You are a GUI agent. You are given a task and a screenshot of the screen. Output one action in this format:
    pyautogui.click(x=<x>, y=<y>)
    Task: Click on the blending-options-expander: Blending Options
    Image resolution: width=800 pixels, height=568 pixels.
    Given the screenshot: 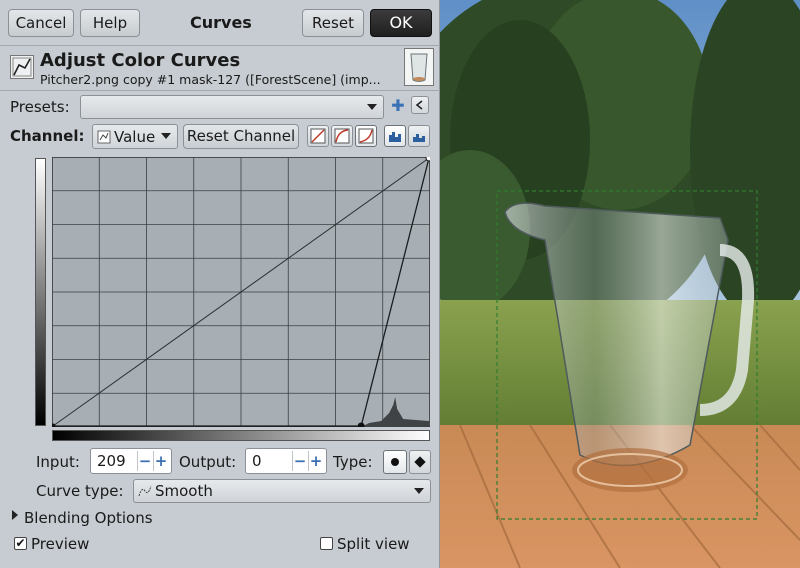 What is the action you would take?
    pyautogui.click(x=88, y=518)
    